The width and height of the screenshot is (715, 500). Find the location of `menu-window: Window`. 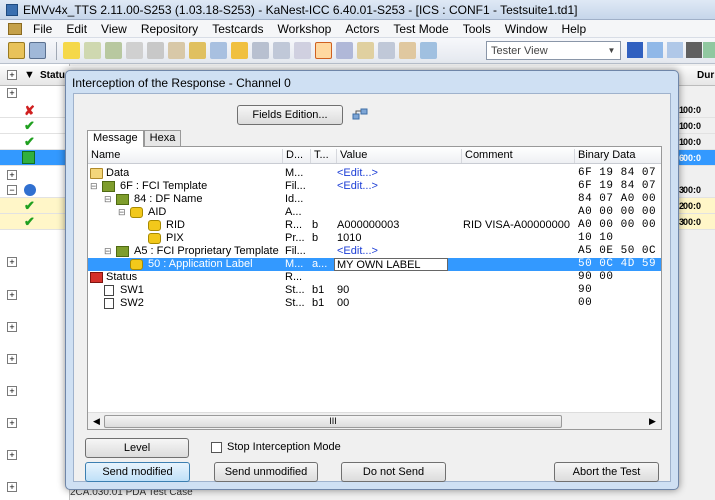

menu-window: Window is located at coordinates (526, 29).